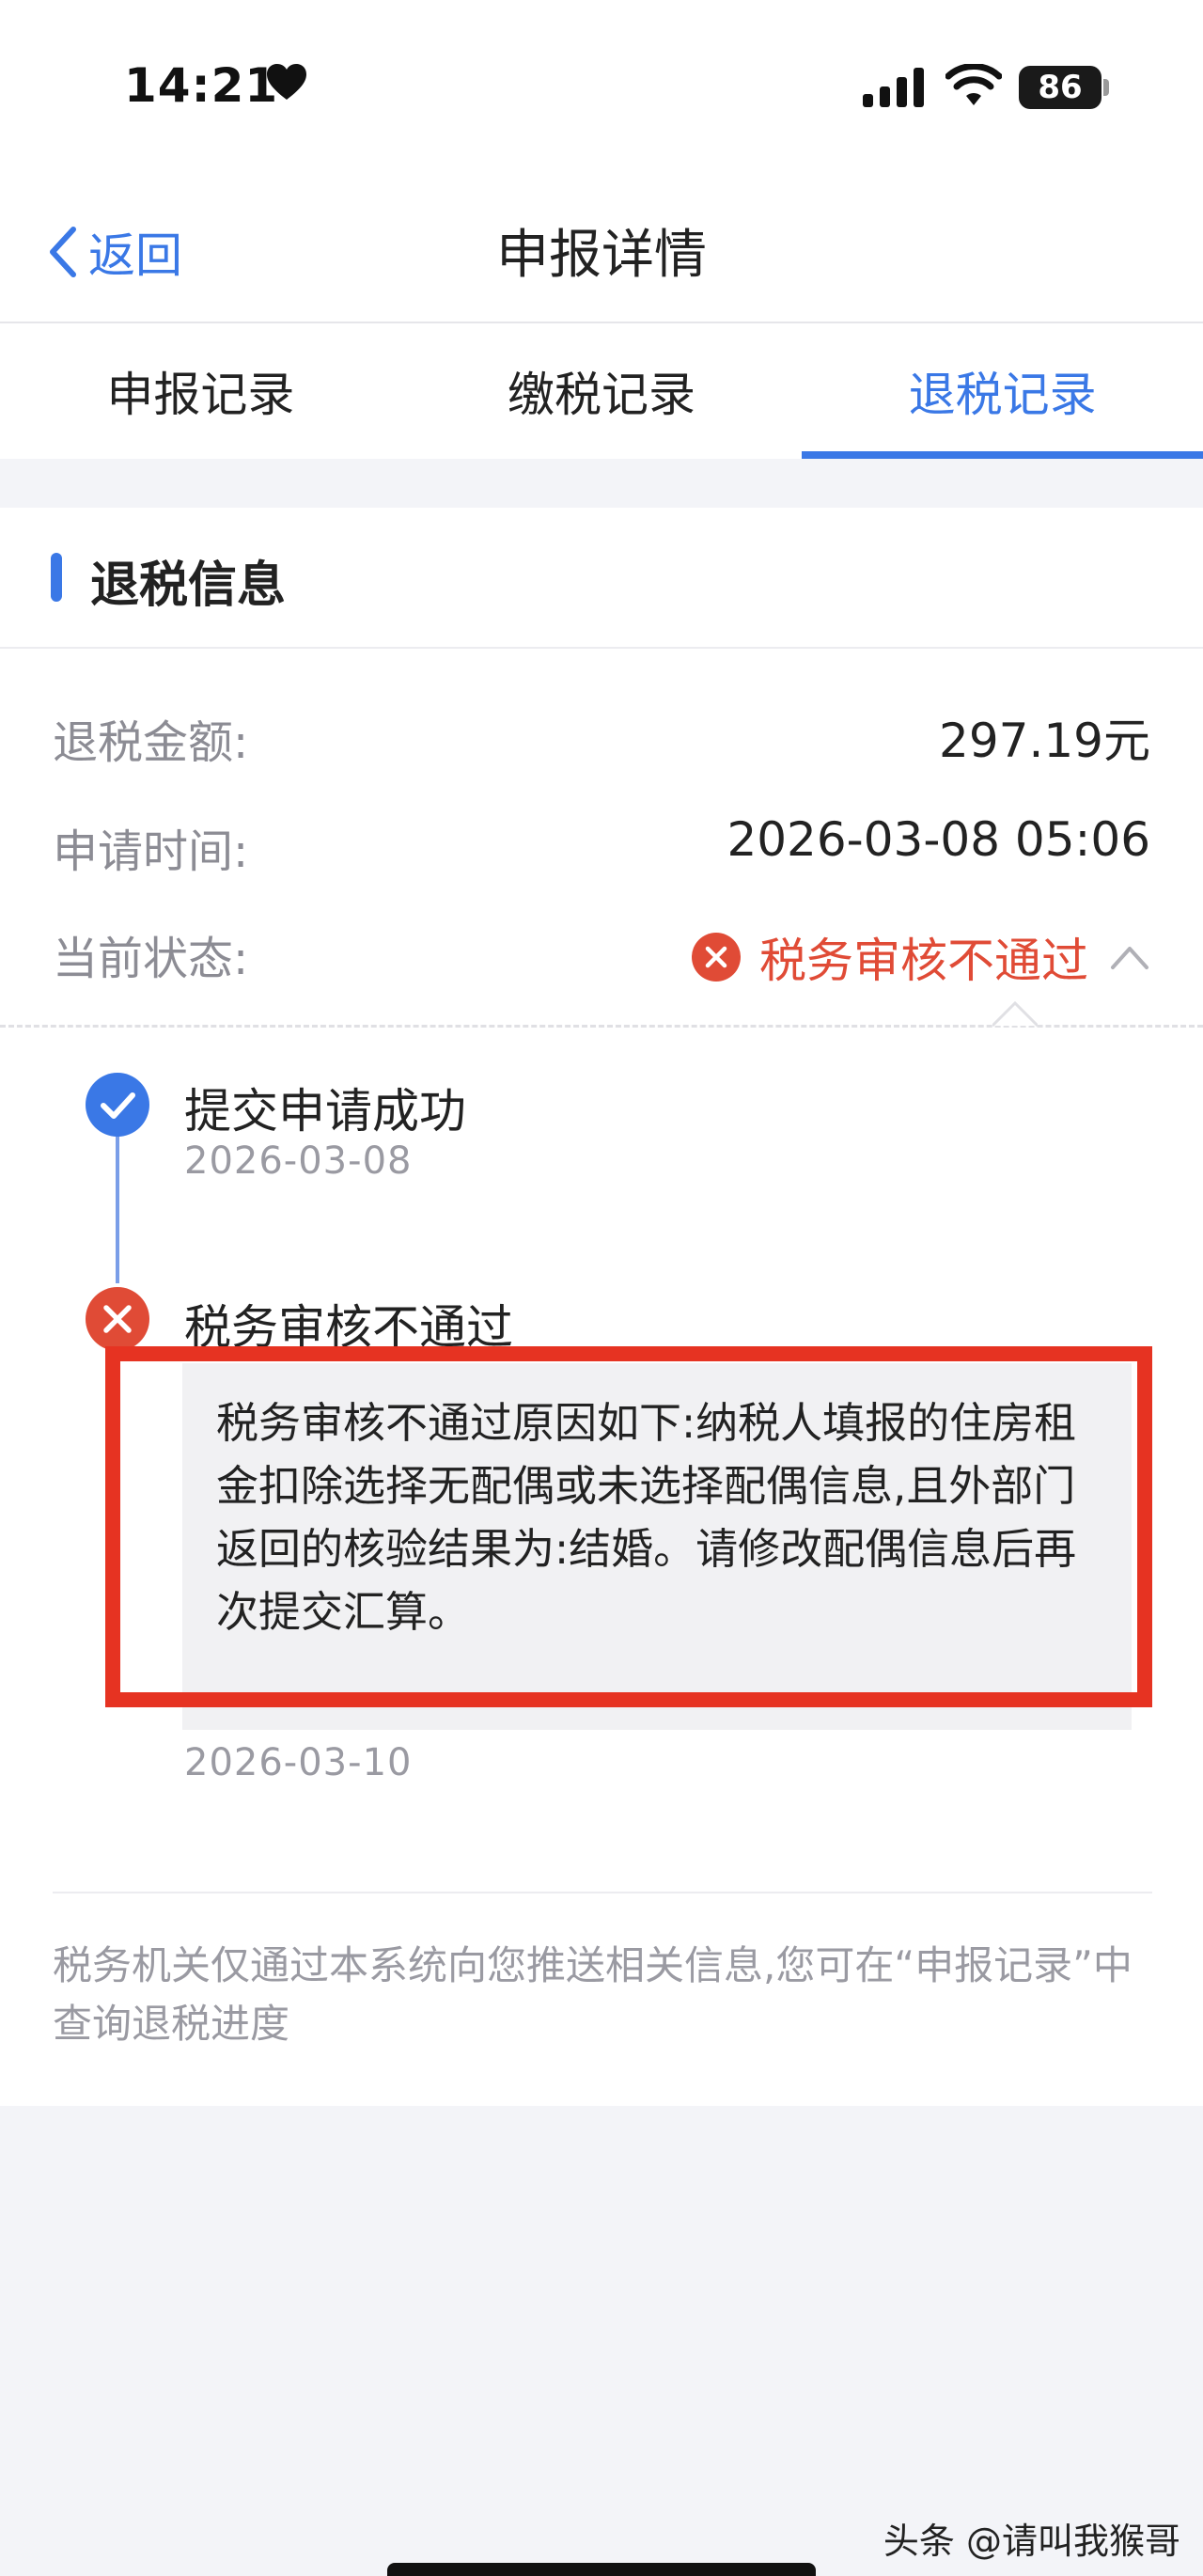 The height and width of the screenshot is (2576, 1203). What do you see at coordinates (287, 82) in the screenshot?
I see `heart-icon` at bounding box center [287, 82].